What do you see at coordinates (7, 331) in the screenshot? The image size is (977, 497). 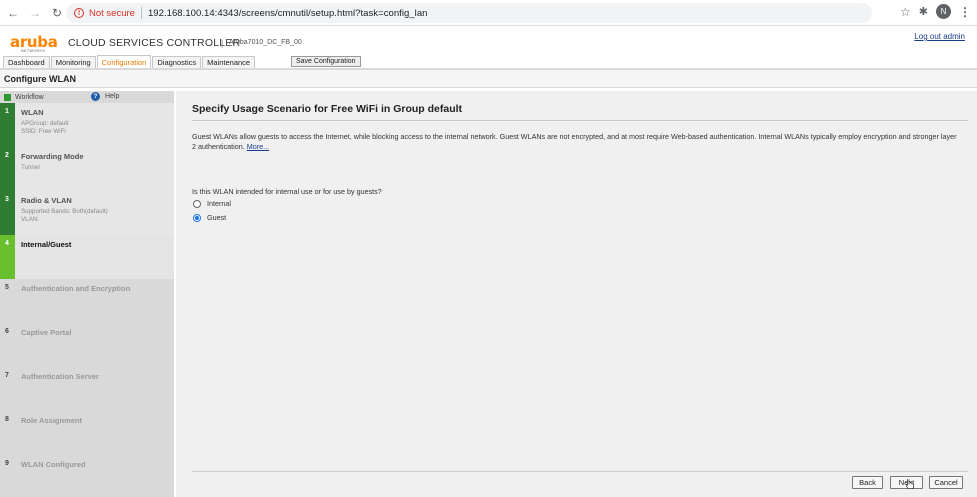 I see `step-number: 6` at bounding box center [7, 331].